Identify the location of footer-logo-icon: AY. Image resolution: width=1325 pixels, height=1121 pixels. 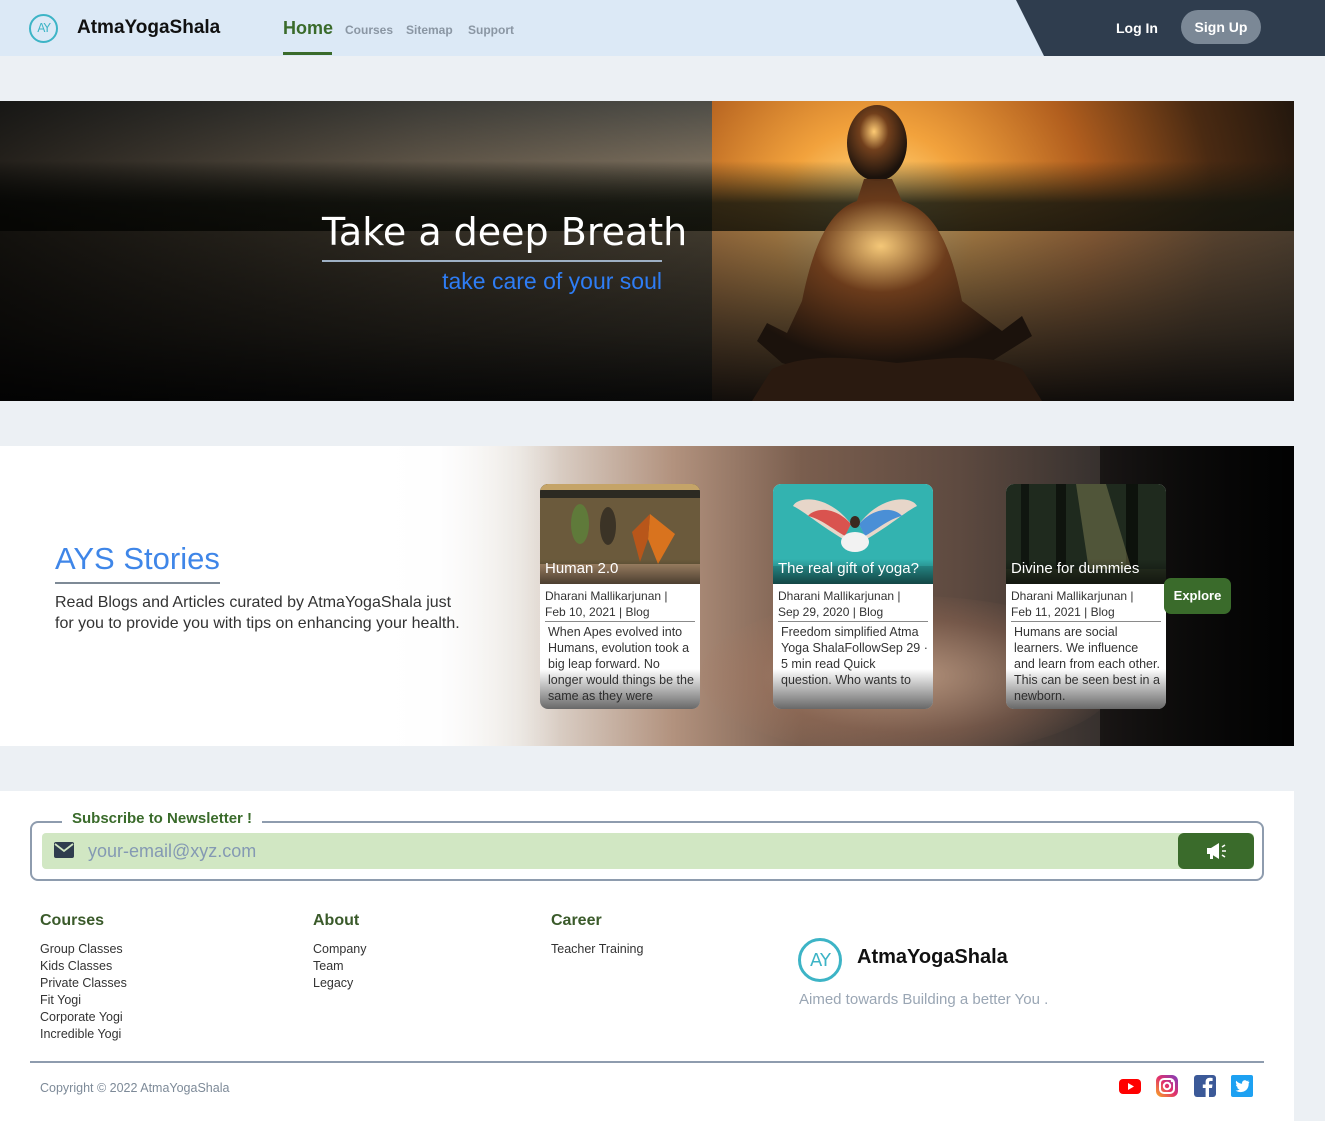
(820, 960).